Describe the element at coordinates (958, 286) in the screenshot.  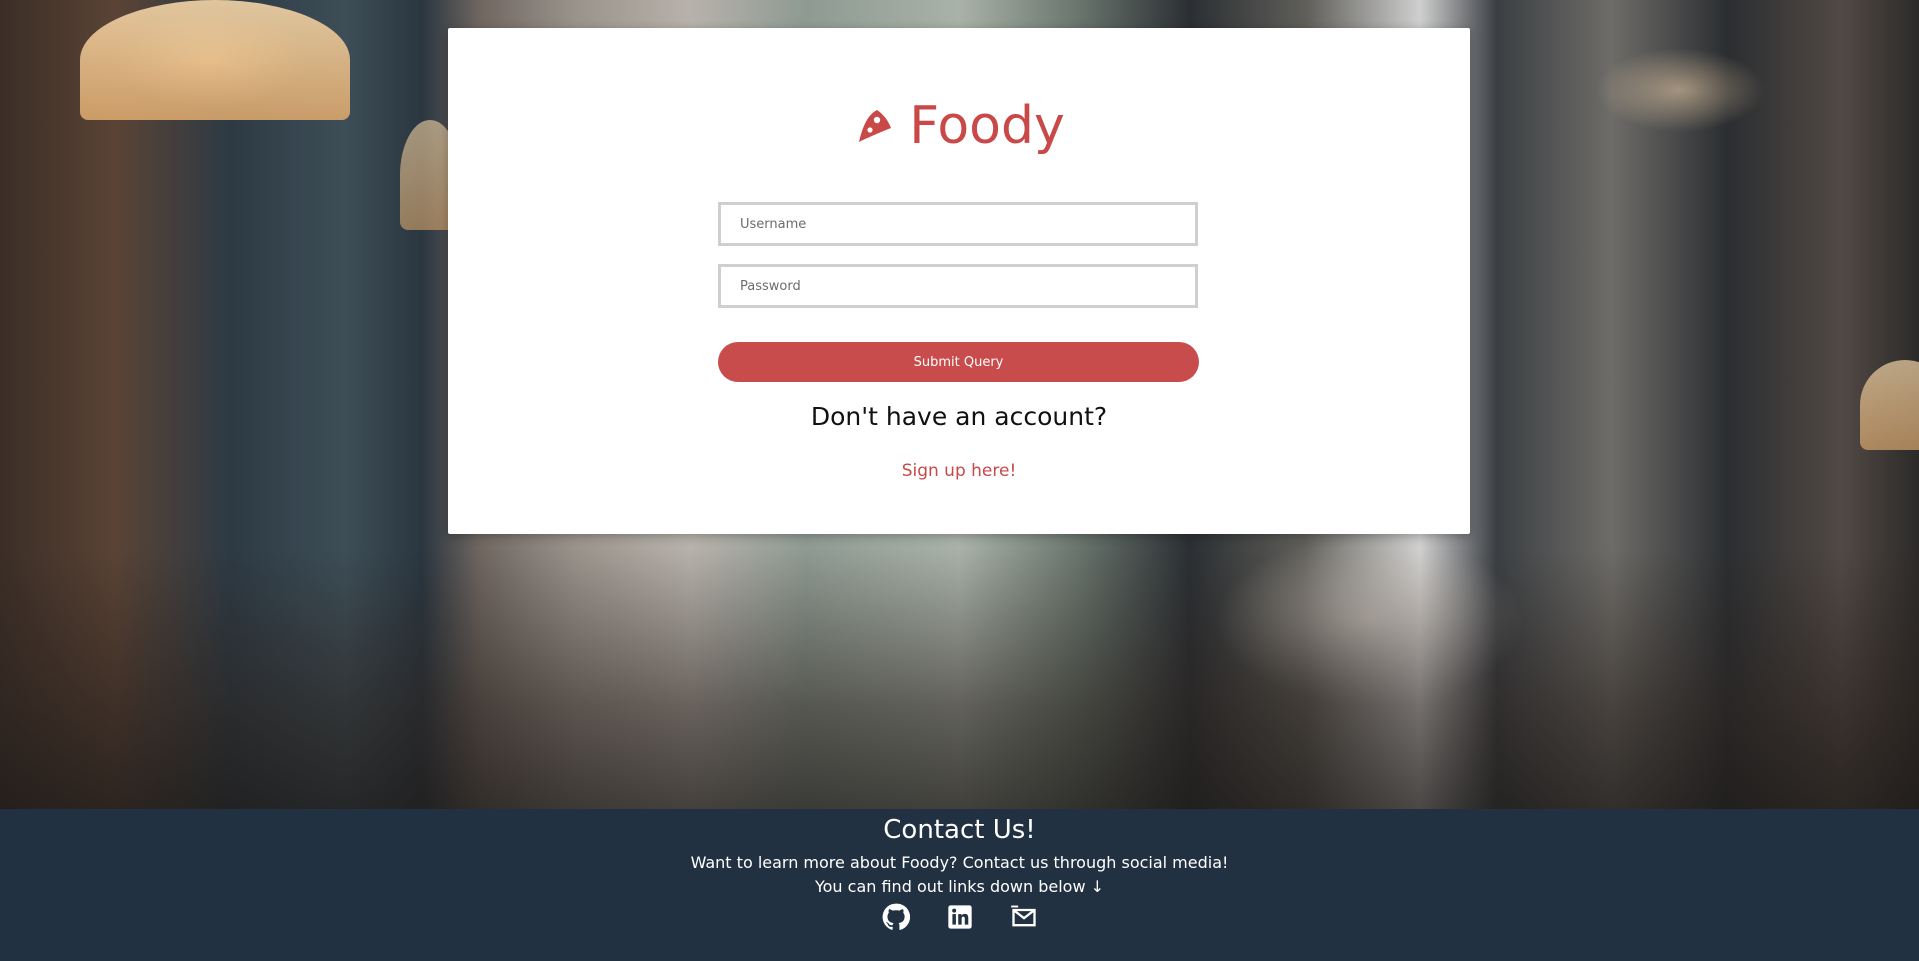
I see `password-input` at that location.